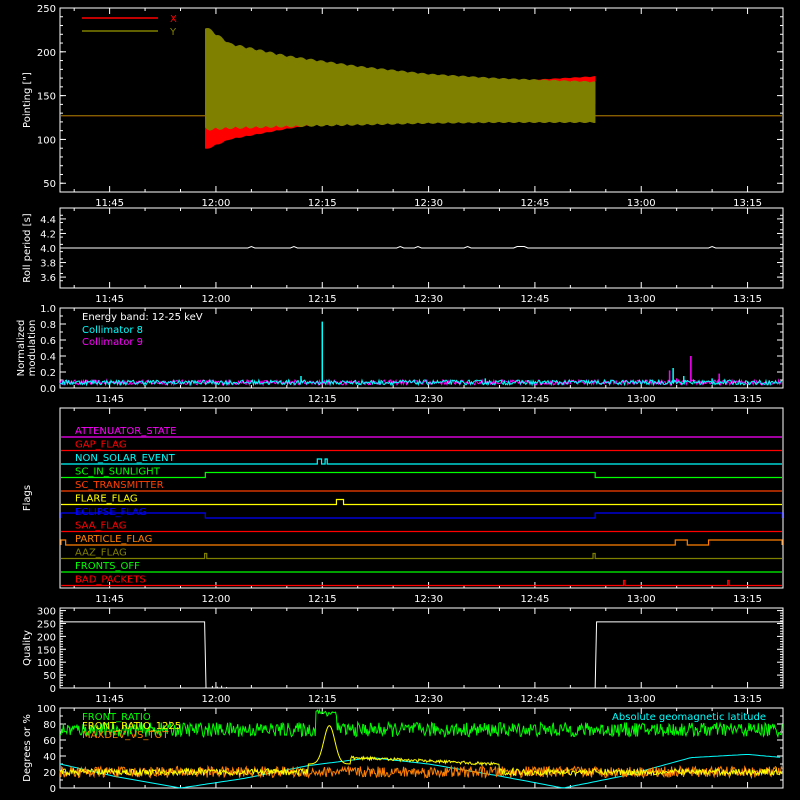 Image resolution: width=800 pixels, height=800 pixels. Describe the element at coordinates (48, 357) in the screenshot. I see `y-tick-label: 0.4` at that location.